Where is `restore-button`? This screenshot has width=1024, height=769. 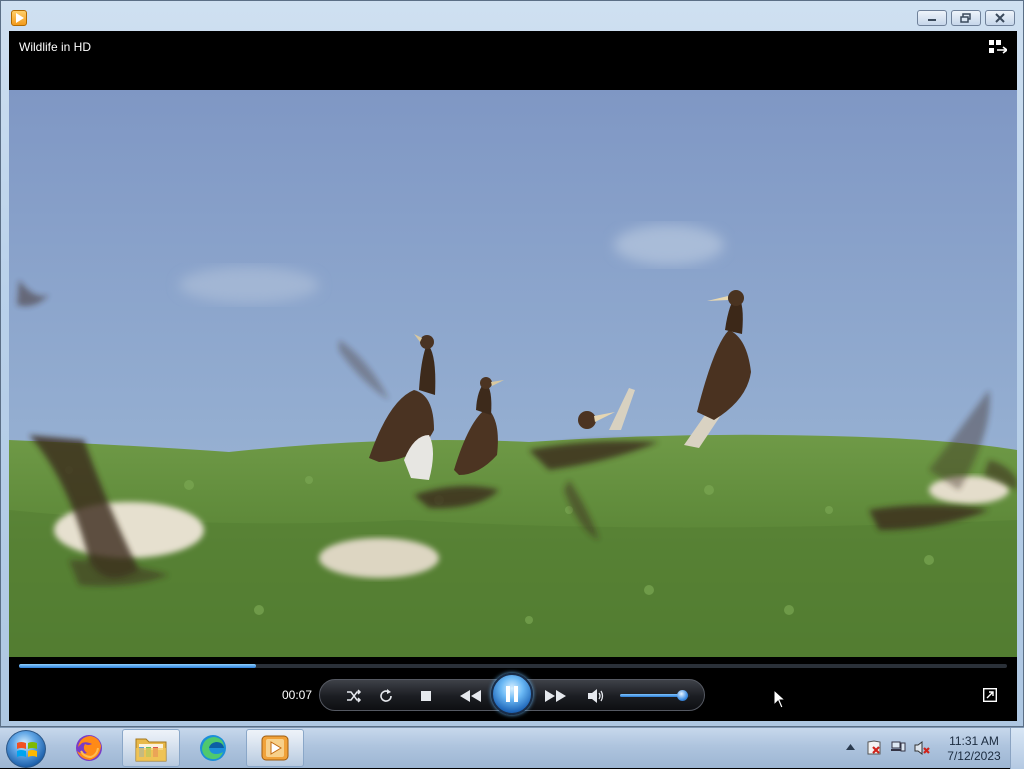 restore-button is located at coordinates (966, 18).